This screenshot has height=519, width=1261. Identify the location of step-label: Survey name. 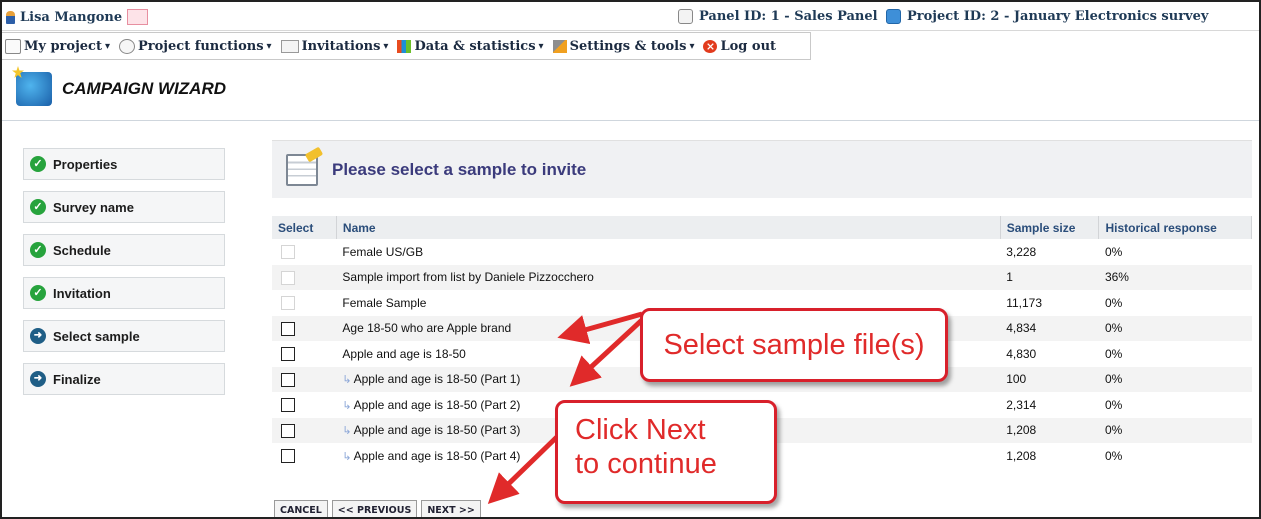
(93, 207).